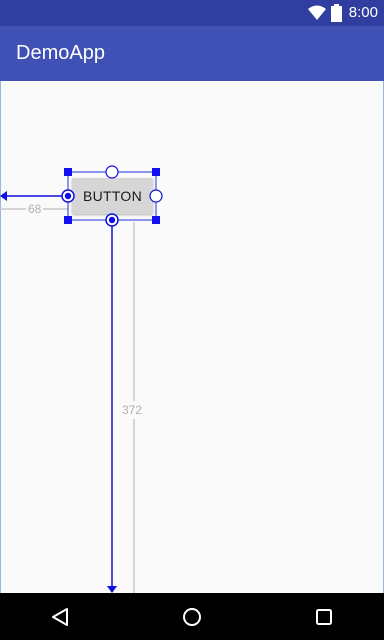 This screenshot has height=640, width=384. I want to click on resize-handle-top-right, so click(156, 172).